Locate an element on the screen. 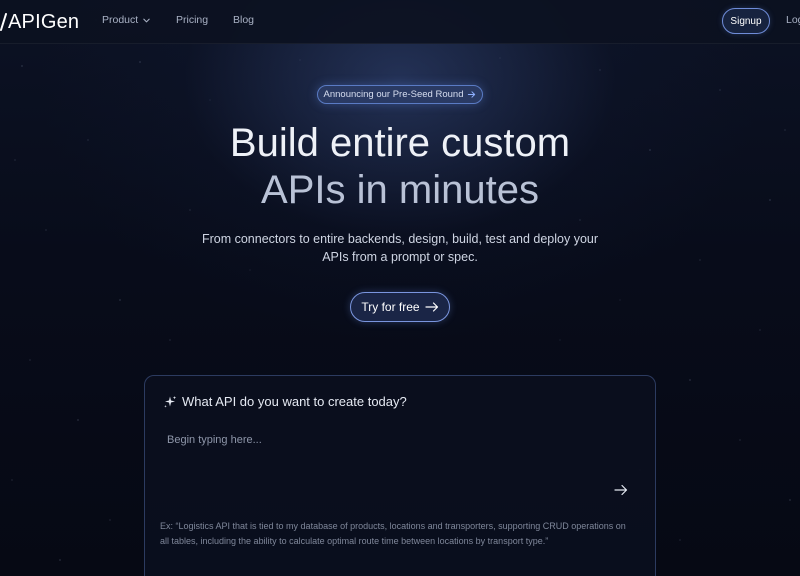  submit-prompt-button is located at coordinates (621, 490).